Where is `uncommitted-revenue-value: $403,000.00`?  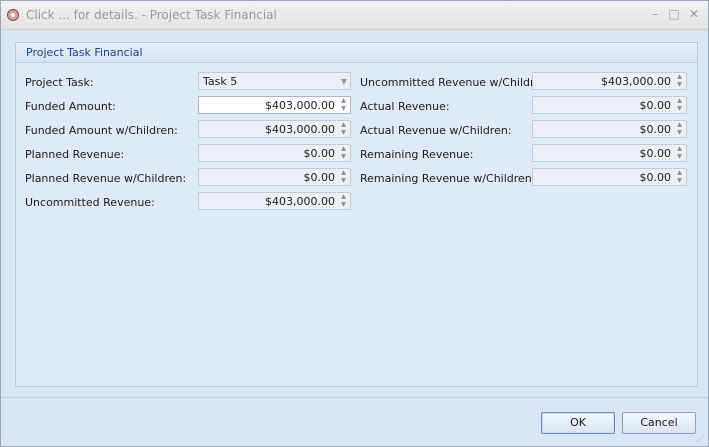 uncommitted-revenue-value: $403,000.00 is located at coordinates (300, 201).